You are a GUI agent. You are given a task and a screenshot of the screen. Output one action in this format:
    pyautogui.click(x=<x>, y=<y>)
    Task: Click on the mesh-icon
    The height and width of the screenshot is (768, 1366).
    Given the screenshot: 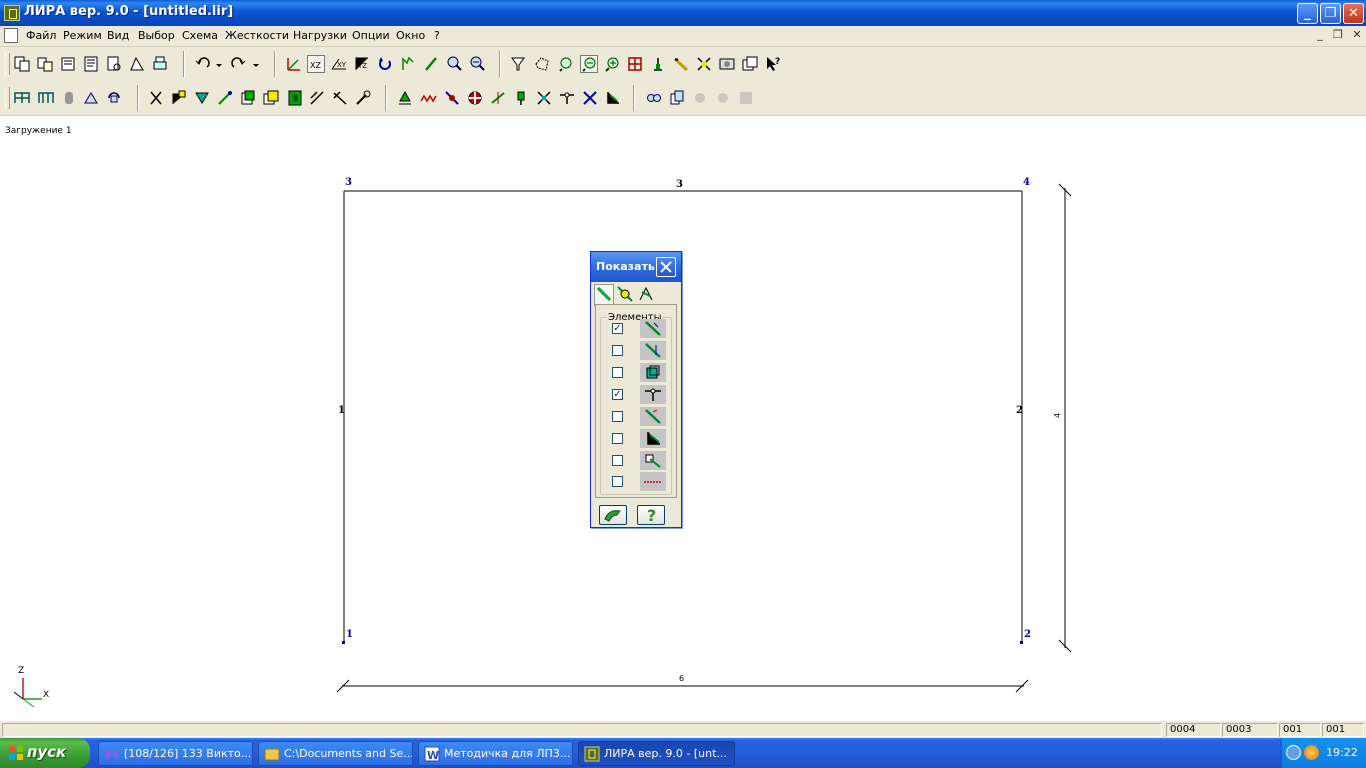 What is the action you would take?
    pyautogui.click(x=635, y=64)
    